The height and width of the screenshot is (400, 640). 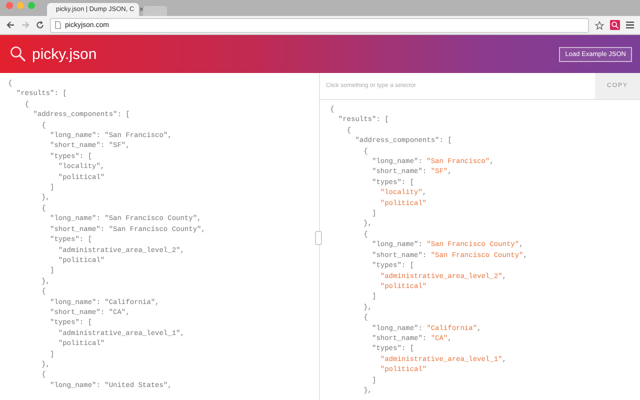 What do you see at coordinates (155, 11) in the screenshot?
I see `new-tab-button` at bounding box center [155, 11].